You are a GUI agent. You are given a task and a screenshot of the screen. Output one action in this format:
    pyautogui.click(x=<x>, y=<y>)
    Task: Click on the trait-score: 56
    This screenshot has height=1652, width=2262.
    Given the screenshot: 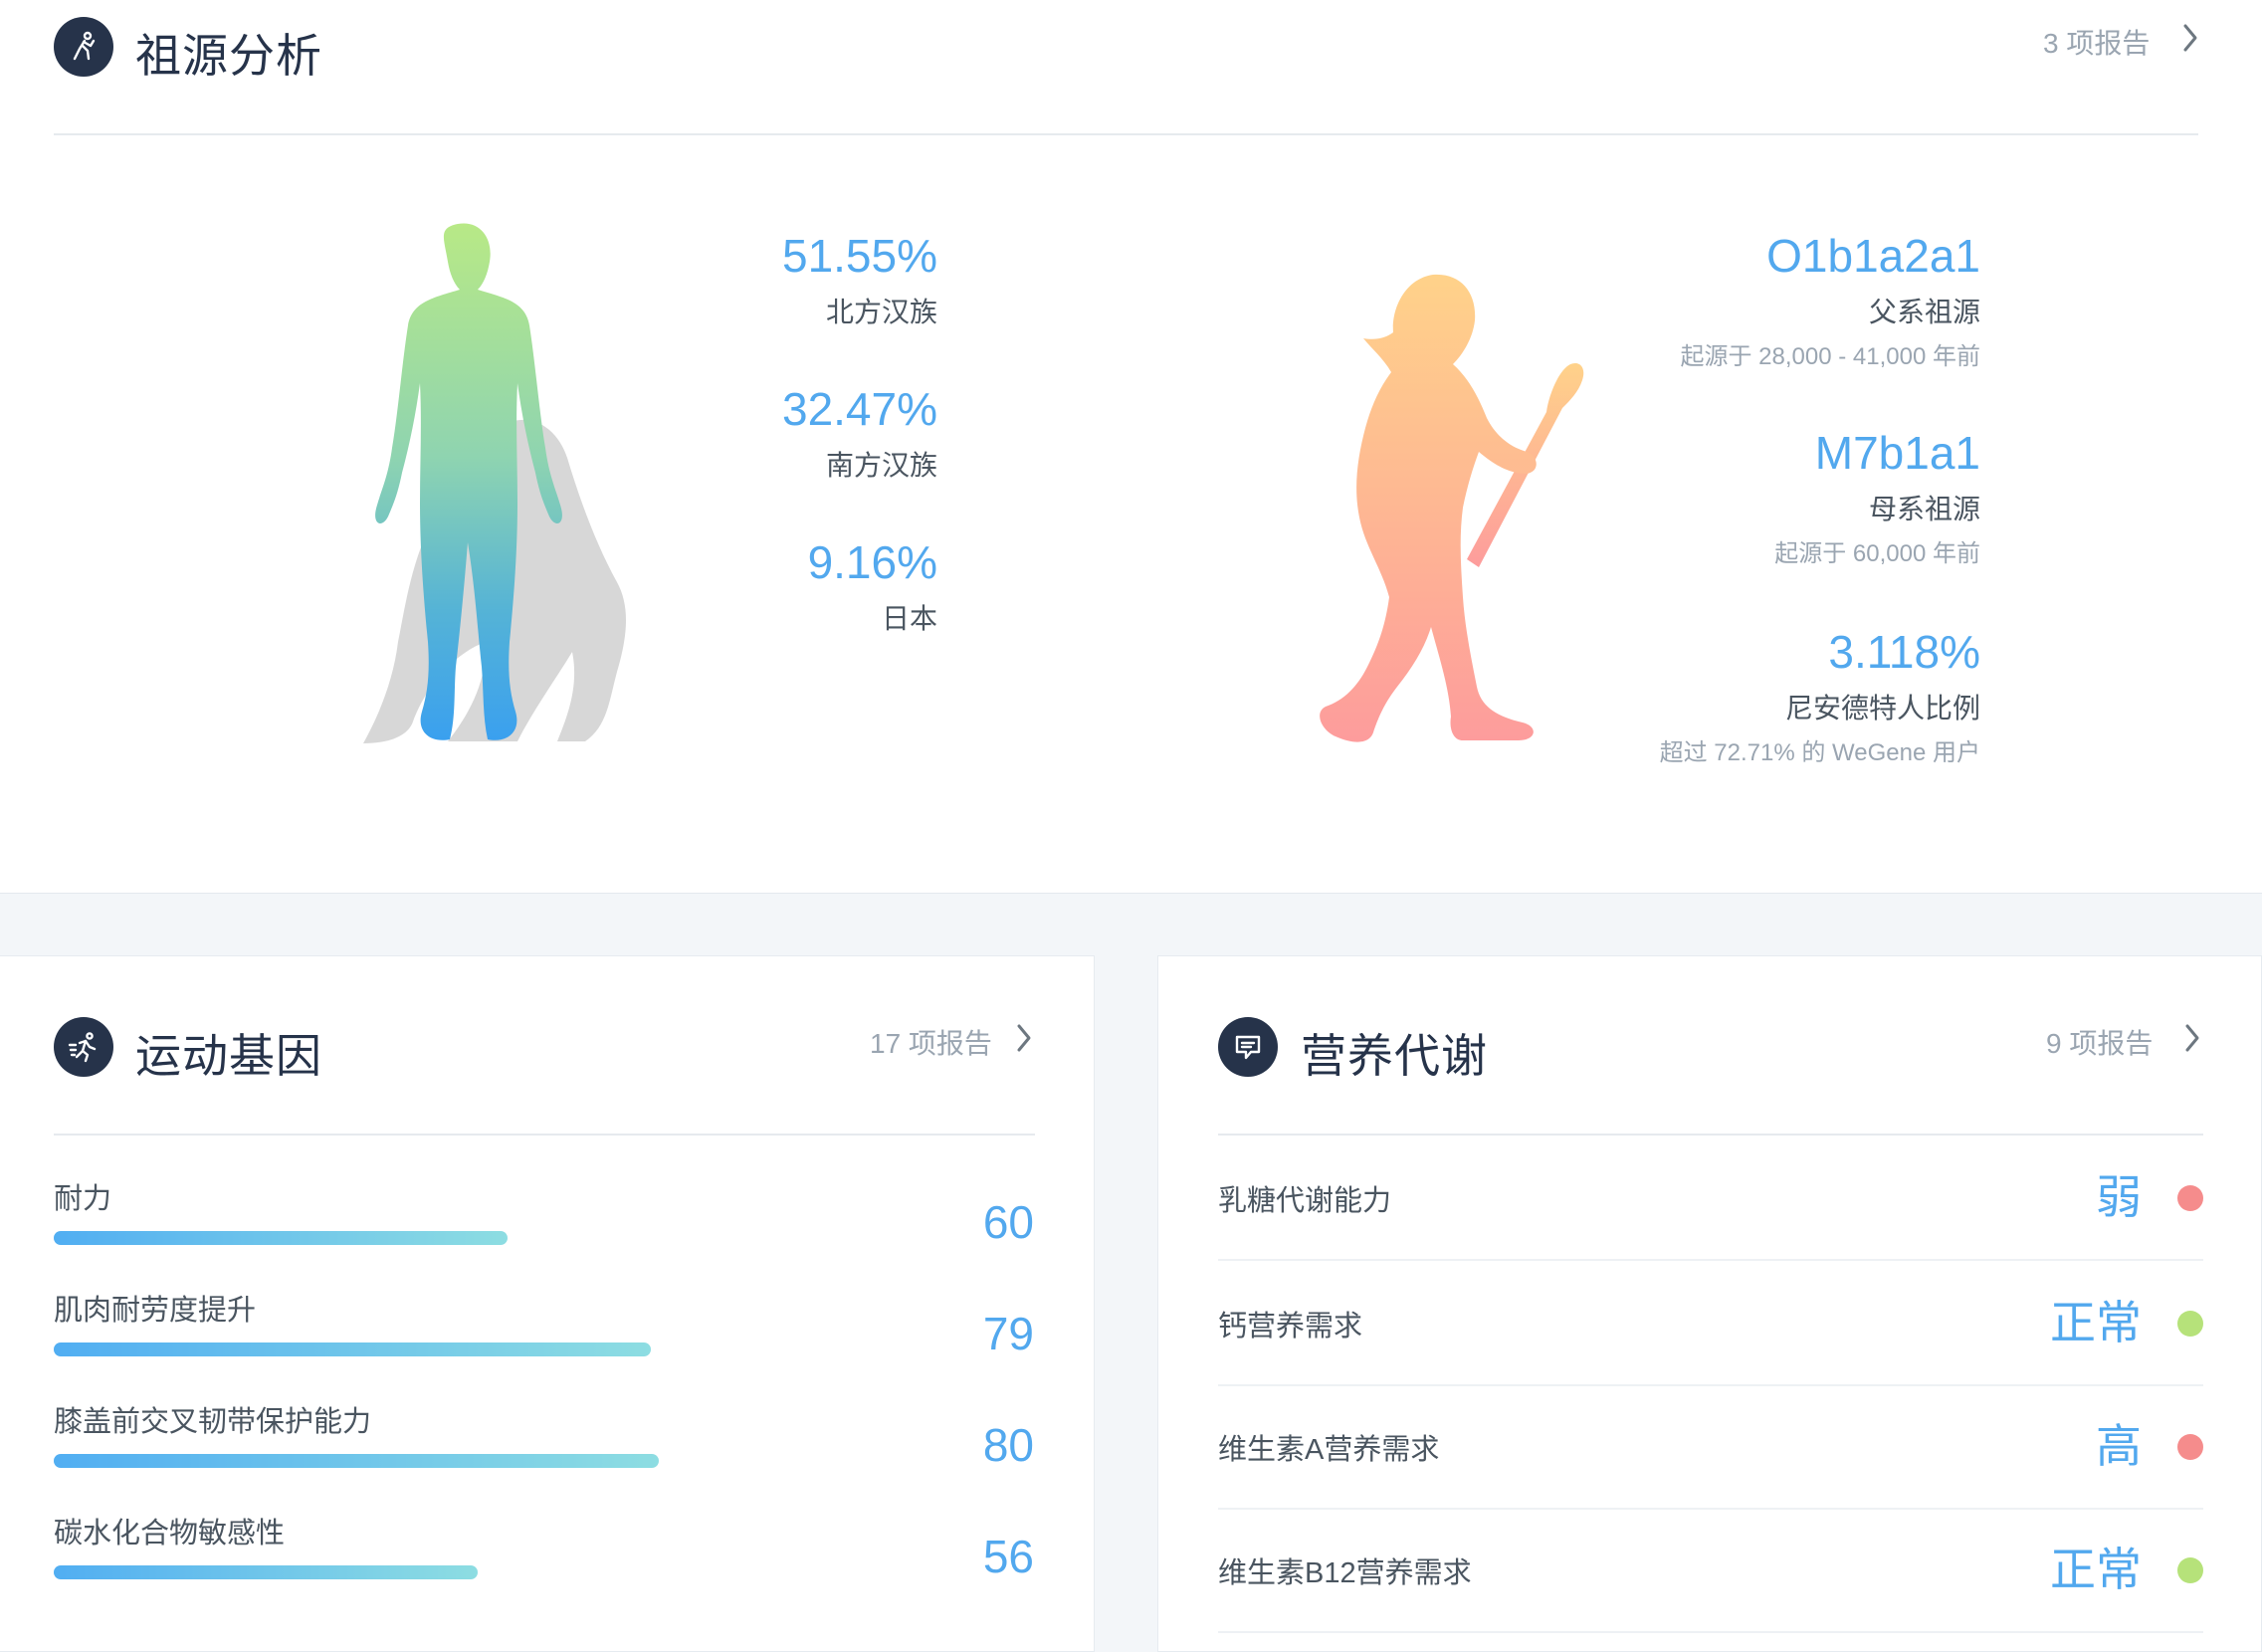 What is the action you would take?
    pyautogui.click(x=1008, y=1556)
    